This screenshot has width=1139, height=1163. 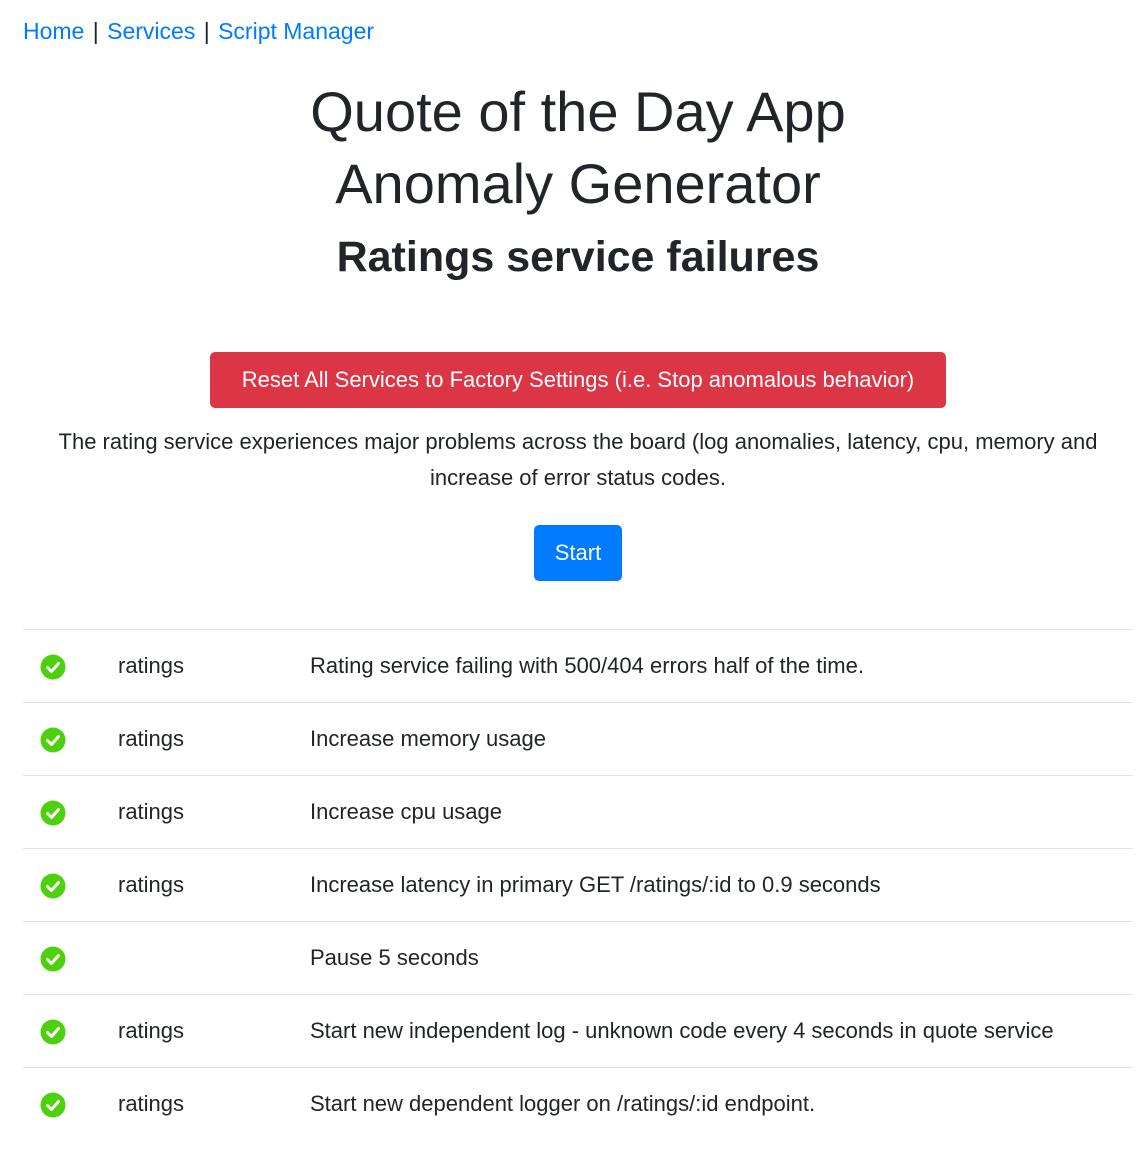 I want to click on step-description: Increase memory usage, so click(x=721, y=739).